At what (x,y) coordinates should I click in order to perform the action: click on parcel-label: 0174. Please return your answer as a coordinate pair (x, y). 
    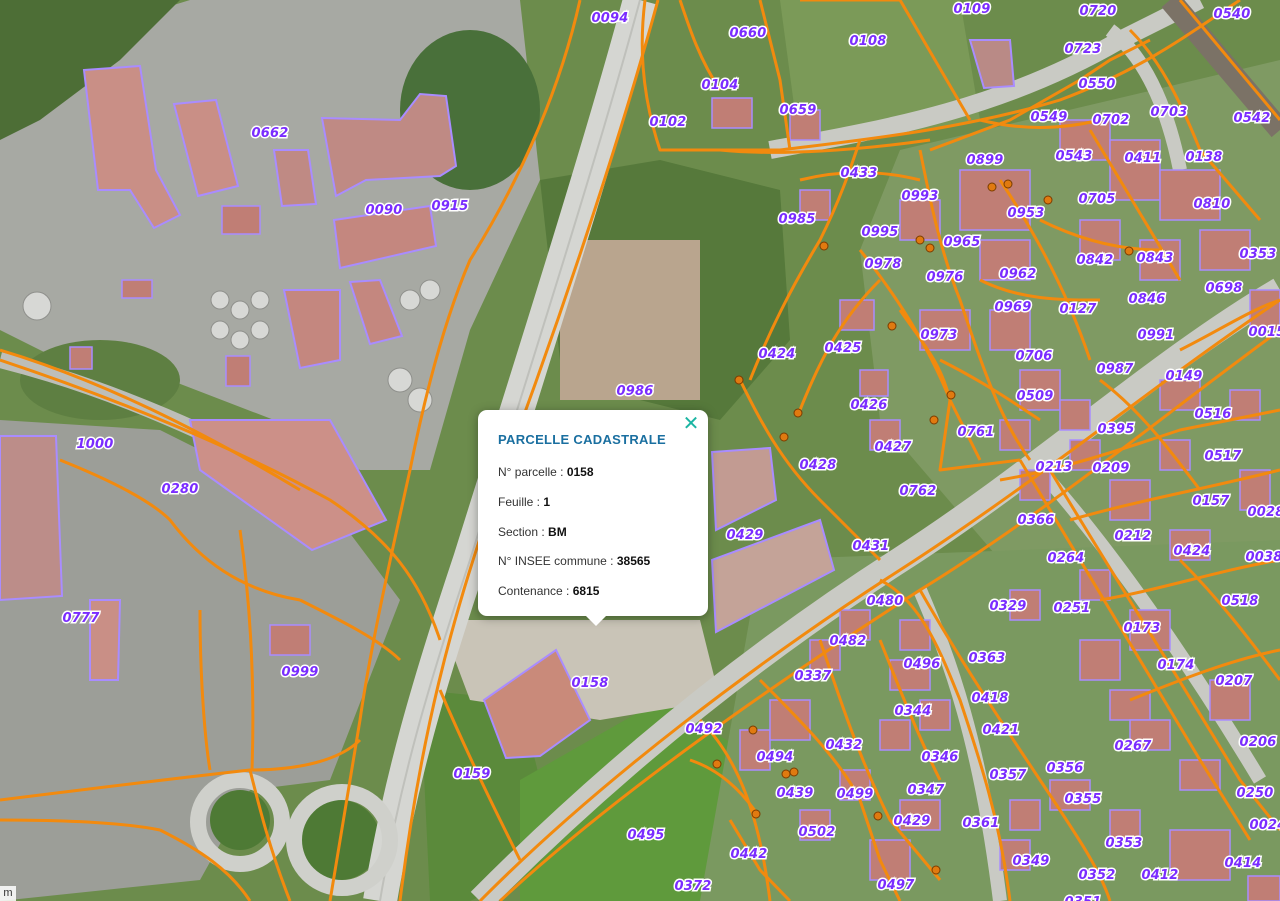
    Looking at the image, I should click on (1176, 666).